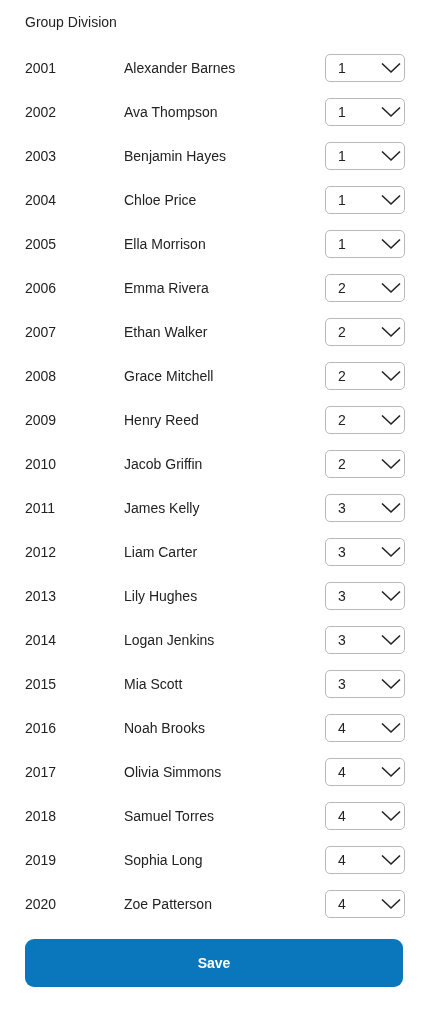 The width and height of the screenshot is (428, 1012). I want to click on student-id: 2013, so click(41, 596).